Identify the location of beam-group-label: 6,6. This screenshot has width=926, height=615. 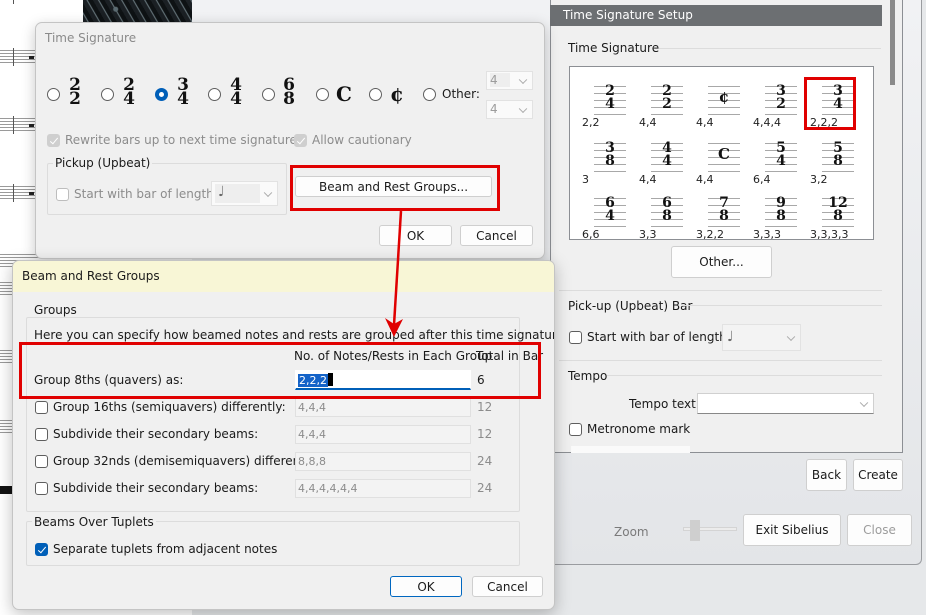
(591, 234).